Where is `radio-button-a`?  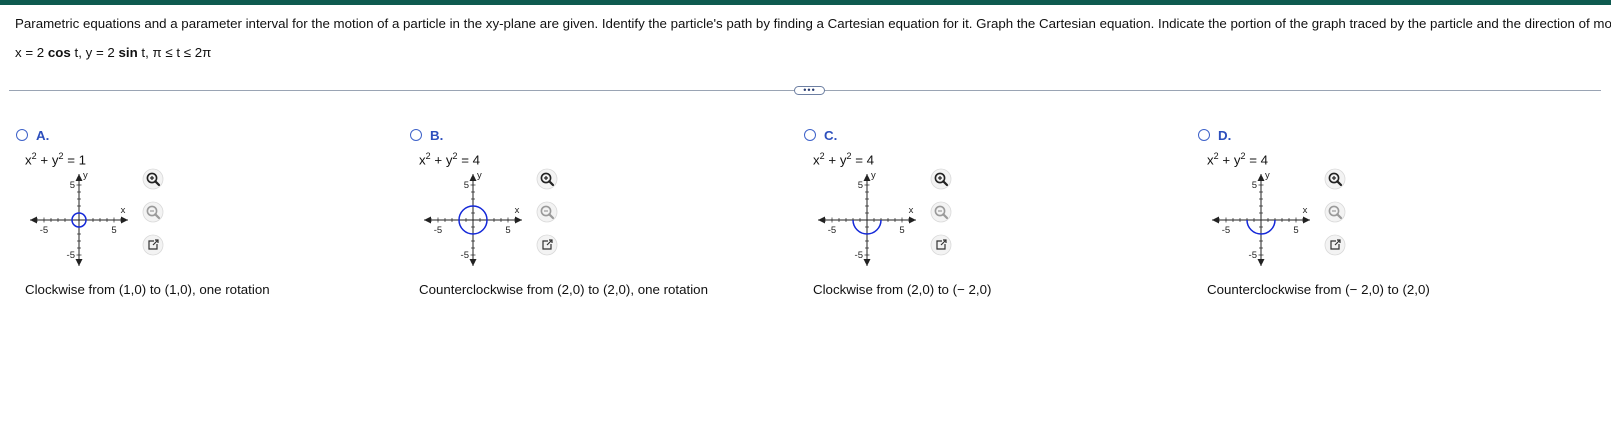 radio-button-a is located at coordinates (22, 135).